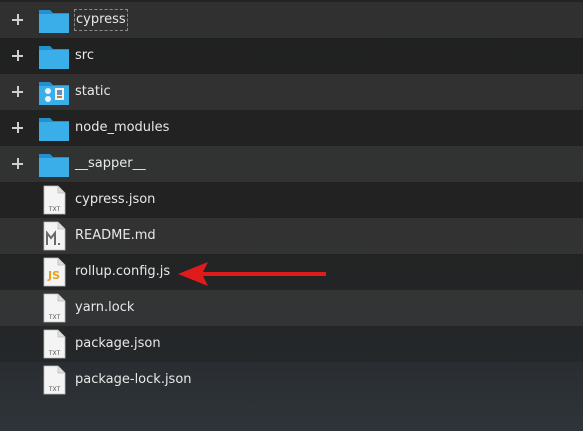  Describe the element at coordinates (123, 271) in the screenshot. I see `tree-row-label: rollup.config.js` at that location.